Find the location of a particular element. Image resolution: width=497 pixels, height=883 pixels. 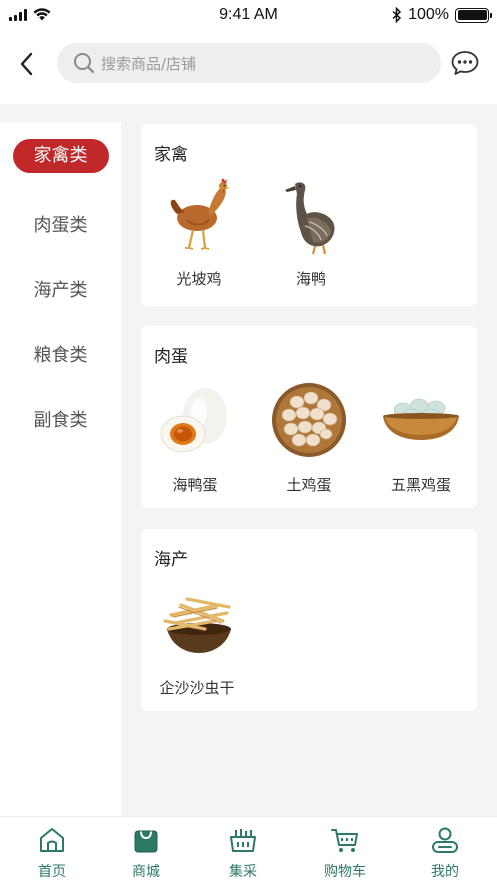

bottom-tabbar: 首页 商城 集采 购物车 我的 is located at coordinates (248, 849).